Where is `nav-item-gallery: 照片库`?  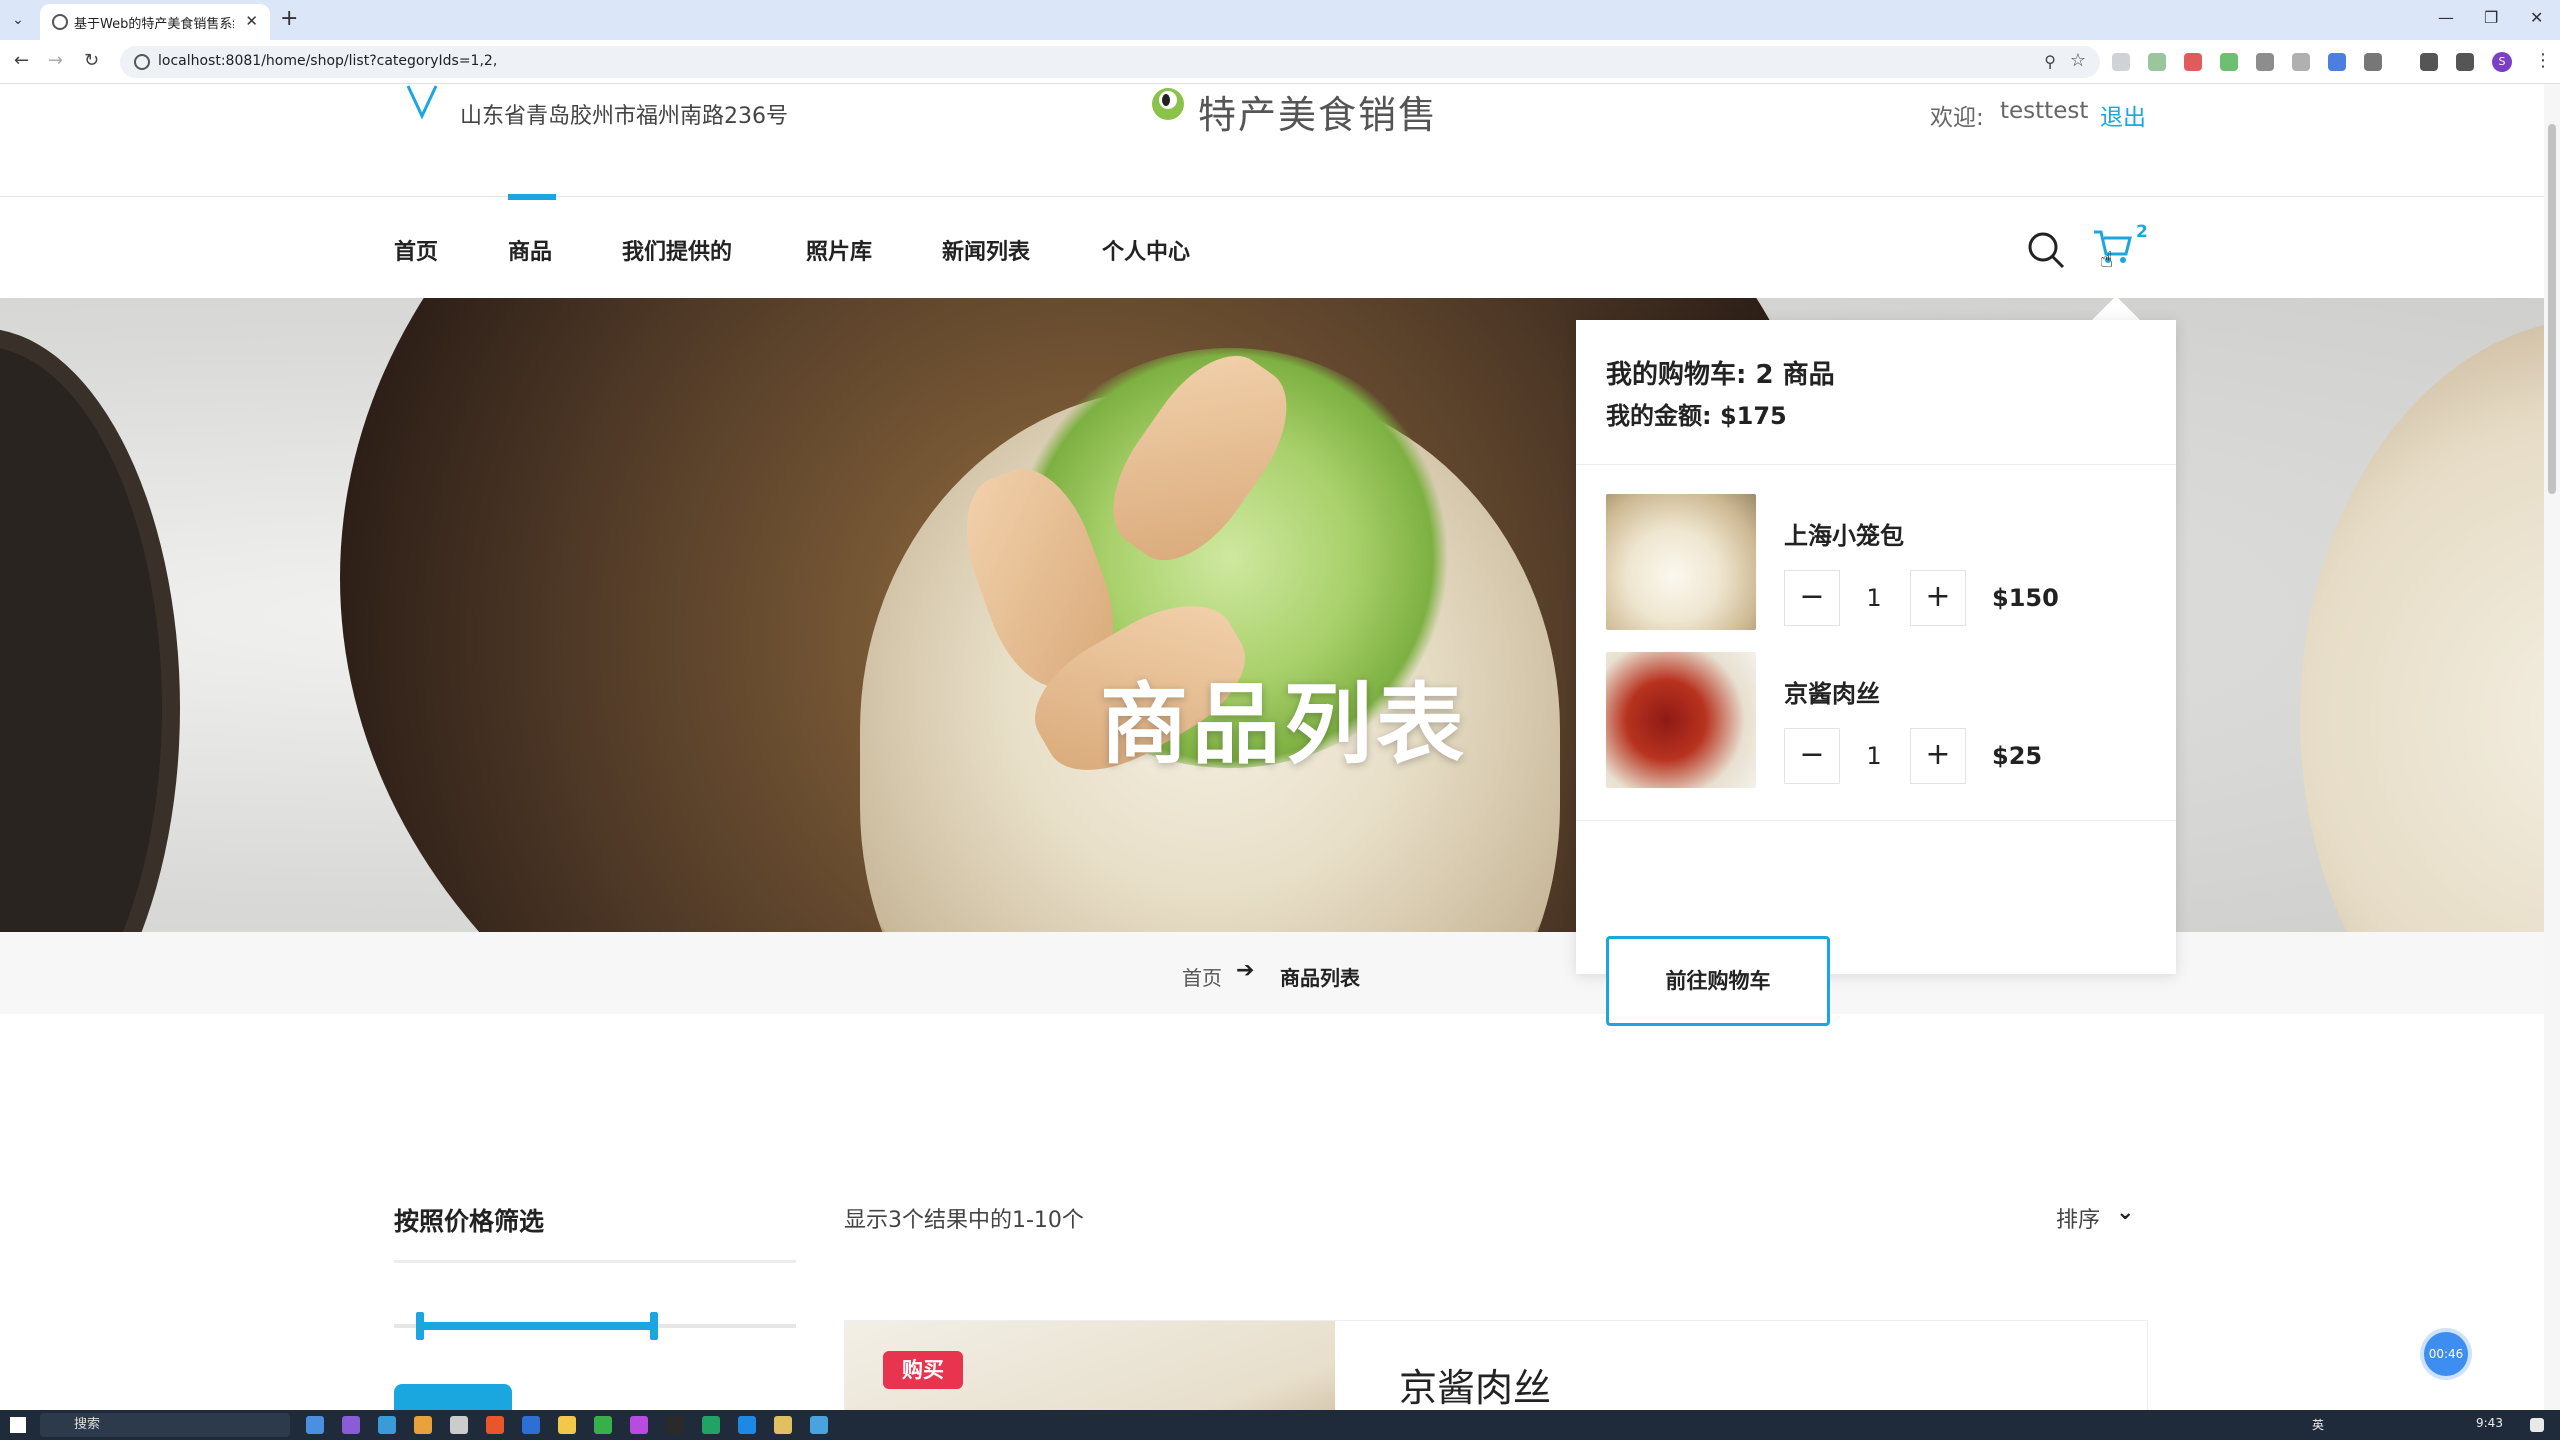
nav-item-gallery: 照片库 is located at coordinates (839, 250).